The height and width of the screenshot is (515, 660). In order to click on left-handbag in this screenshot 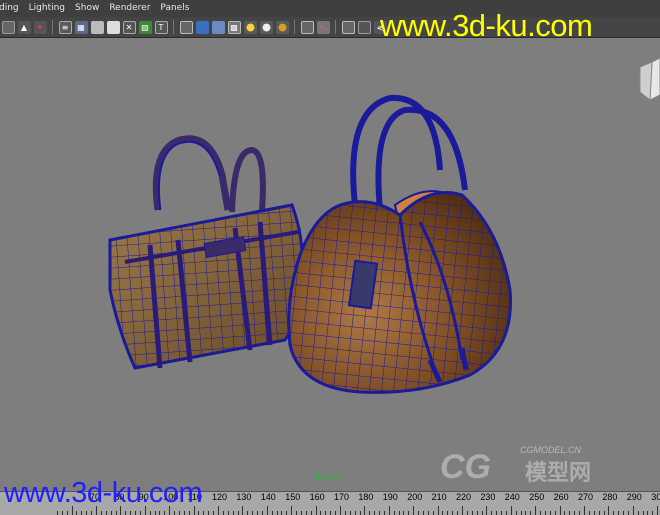, I will do `click(206, 252)`.